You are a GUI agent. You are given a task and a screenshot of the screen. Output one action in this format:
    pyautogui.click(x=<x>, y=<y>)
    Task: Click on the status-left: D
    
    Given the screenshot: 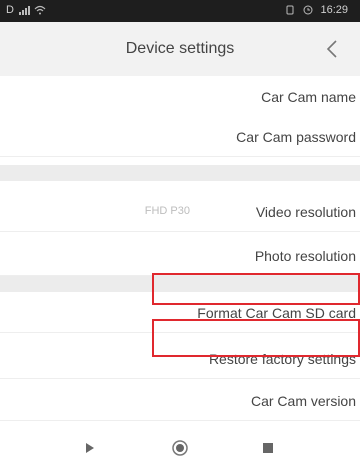 What is the action you would take?
    pyautogui.click(x=26, y=10)
    